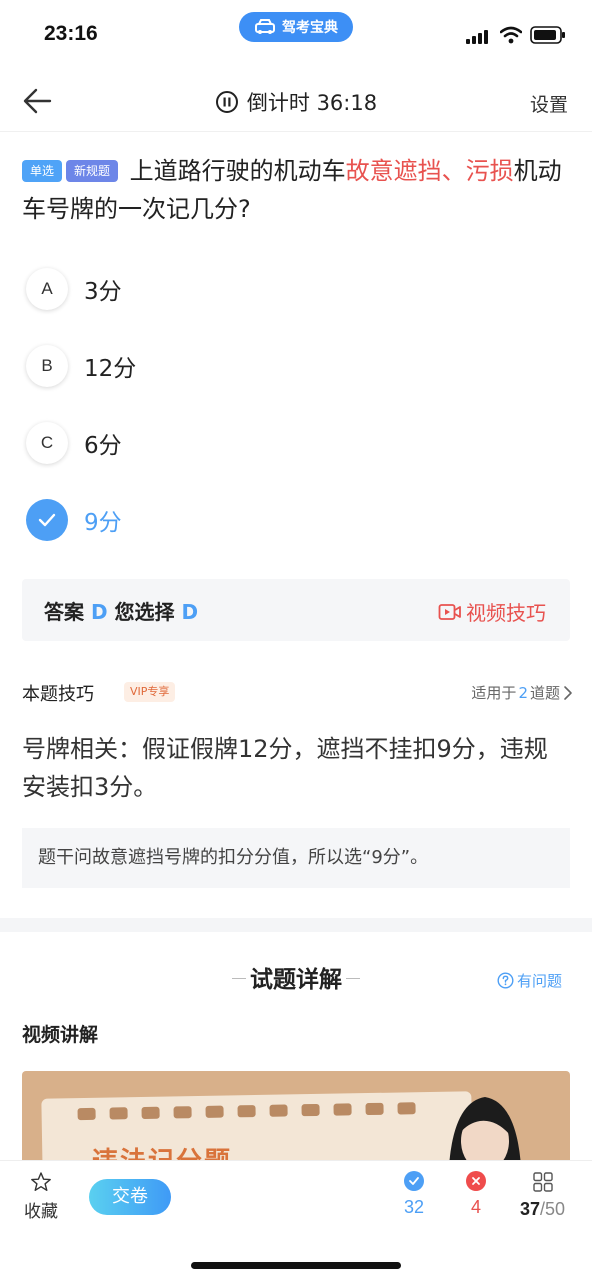 This screenshot has height=1280, width=592. I want to click on video-section-title: 视频讲解, so click(60, 1035).